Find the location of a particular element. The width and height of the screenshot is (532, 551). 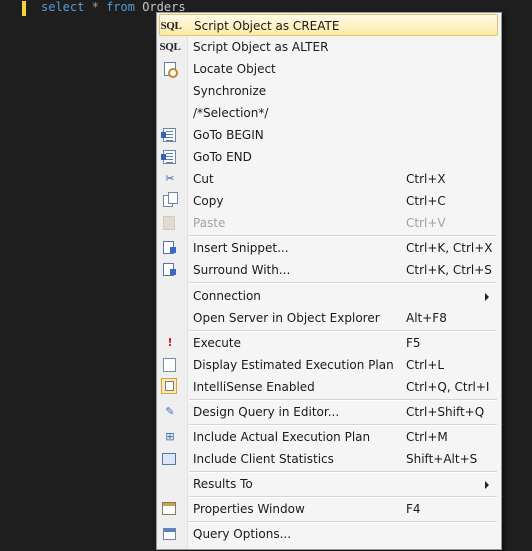

menu-separator is located at coordinates (343, 283).